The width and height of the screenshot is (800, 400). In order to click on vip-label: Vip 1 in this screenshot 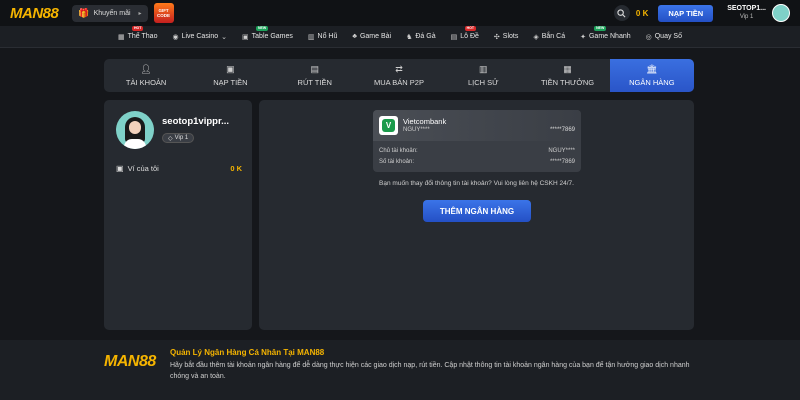, I will do `click(181, 138)`.